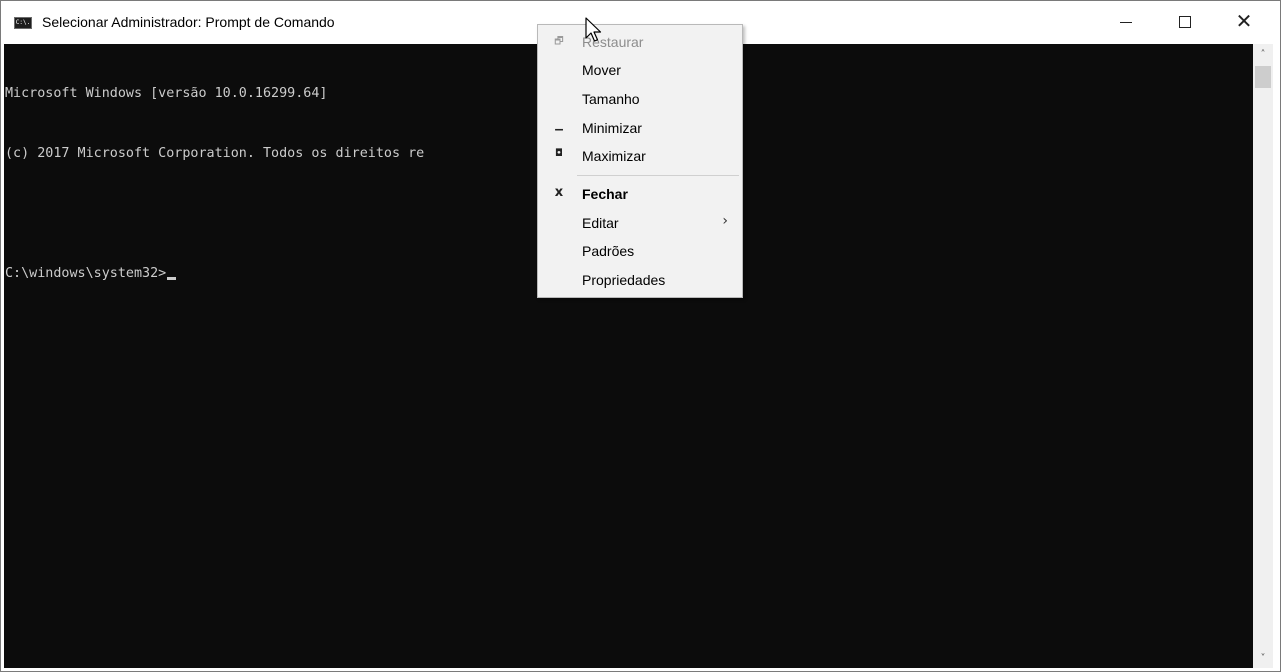 This screenshot has width=1281, height=672. Describe the element at coordinates (624, 280) in the screenshot. I see `menu-item-label: Propriedades` at that location.